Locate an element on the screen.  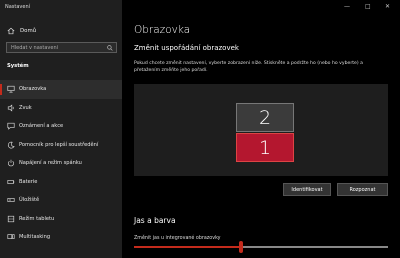
sidebar-item-notifications: Oznámení a akce is located at coordinates (61, 126).